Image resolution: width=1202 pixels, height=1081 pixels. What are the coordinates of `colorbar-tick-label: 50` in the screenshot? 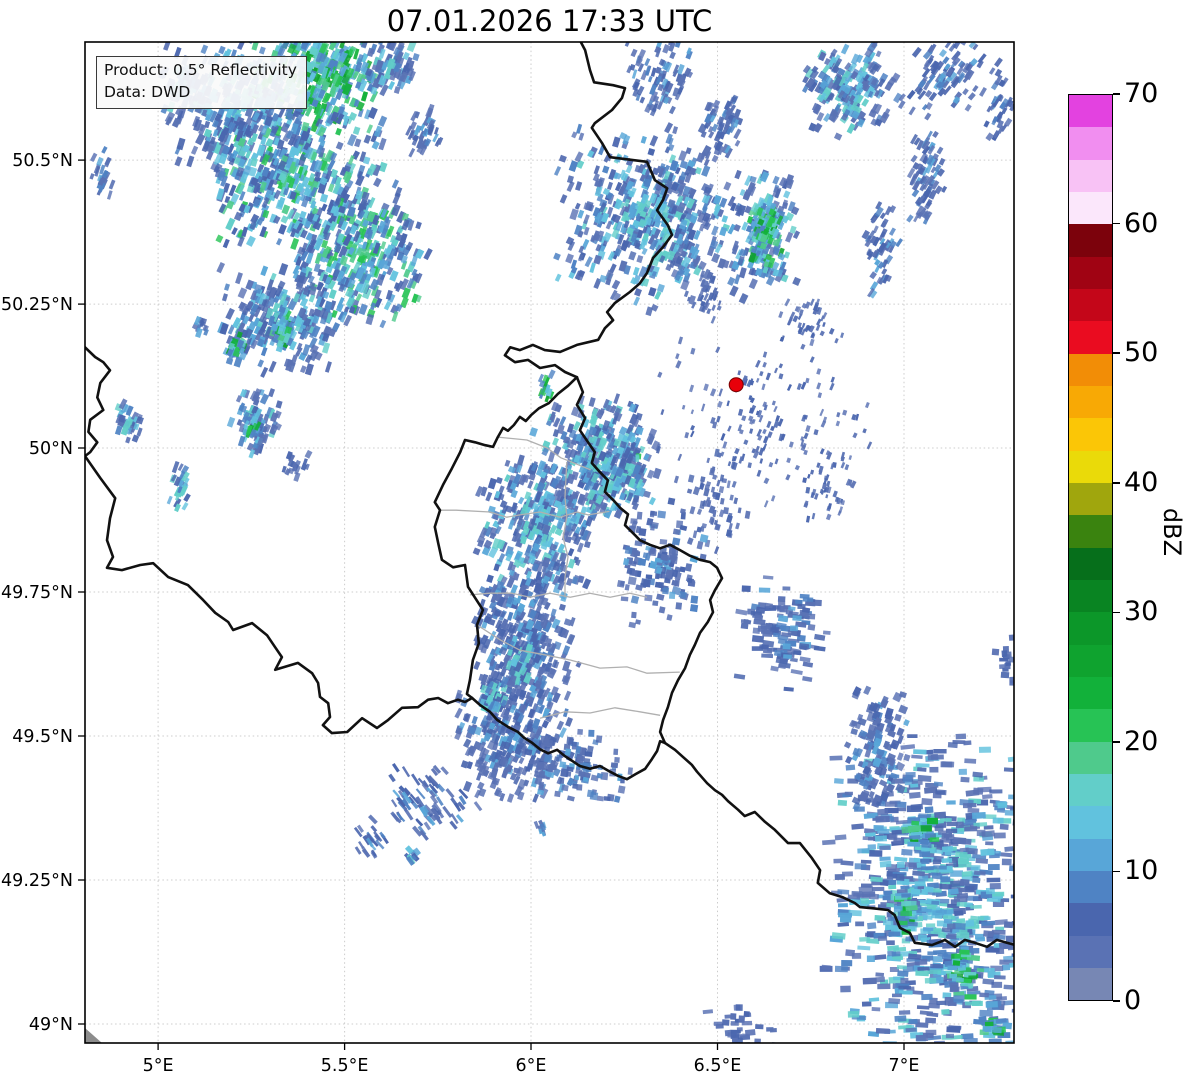 It's located at (1141, 352).